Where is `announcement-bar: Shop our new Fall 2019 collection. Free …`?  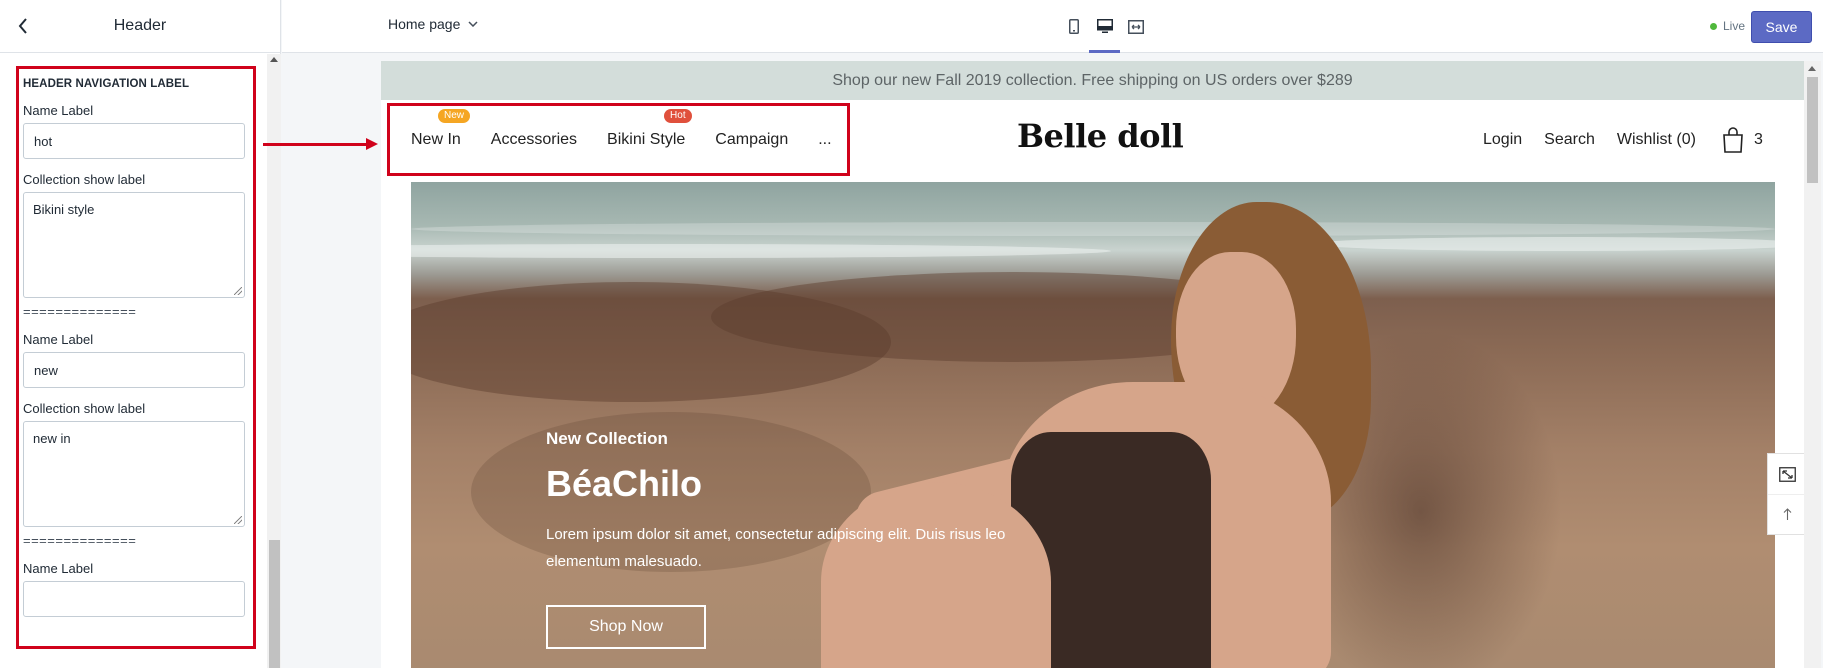
announcement-bar: Shop our new Fall 2019 collection. Free … is located at coordinates (1092, 80).